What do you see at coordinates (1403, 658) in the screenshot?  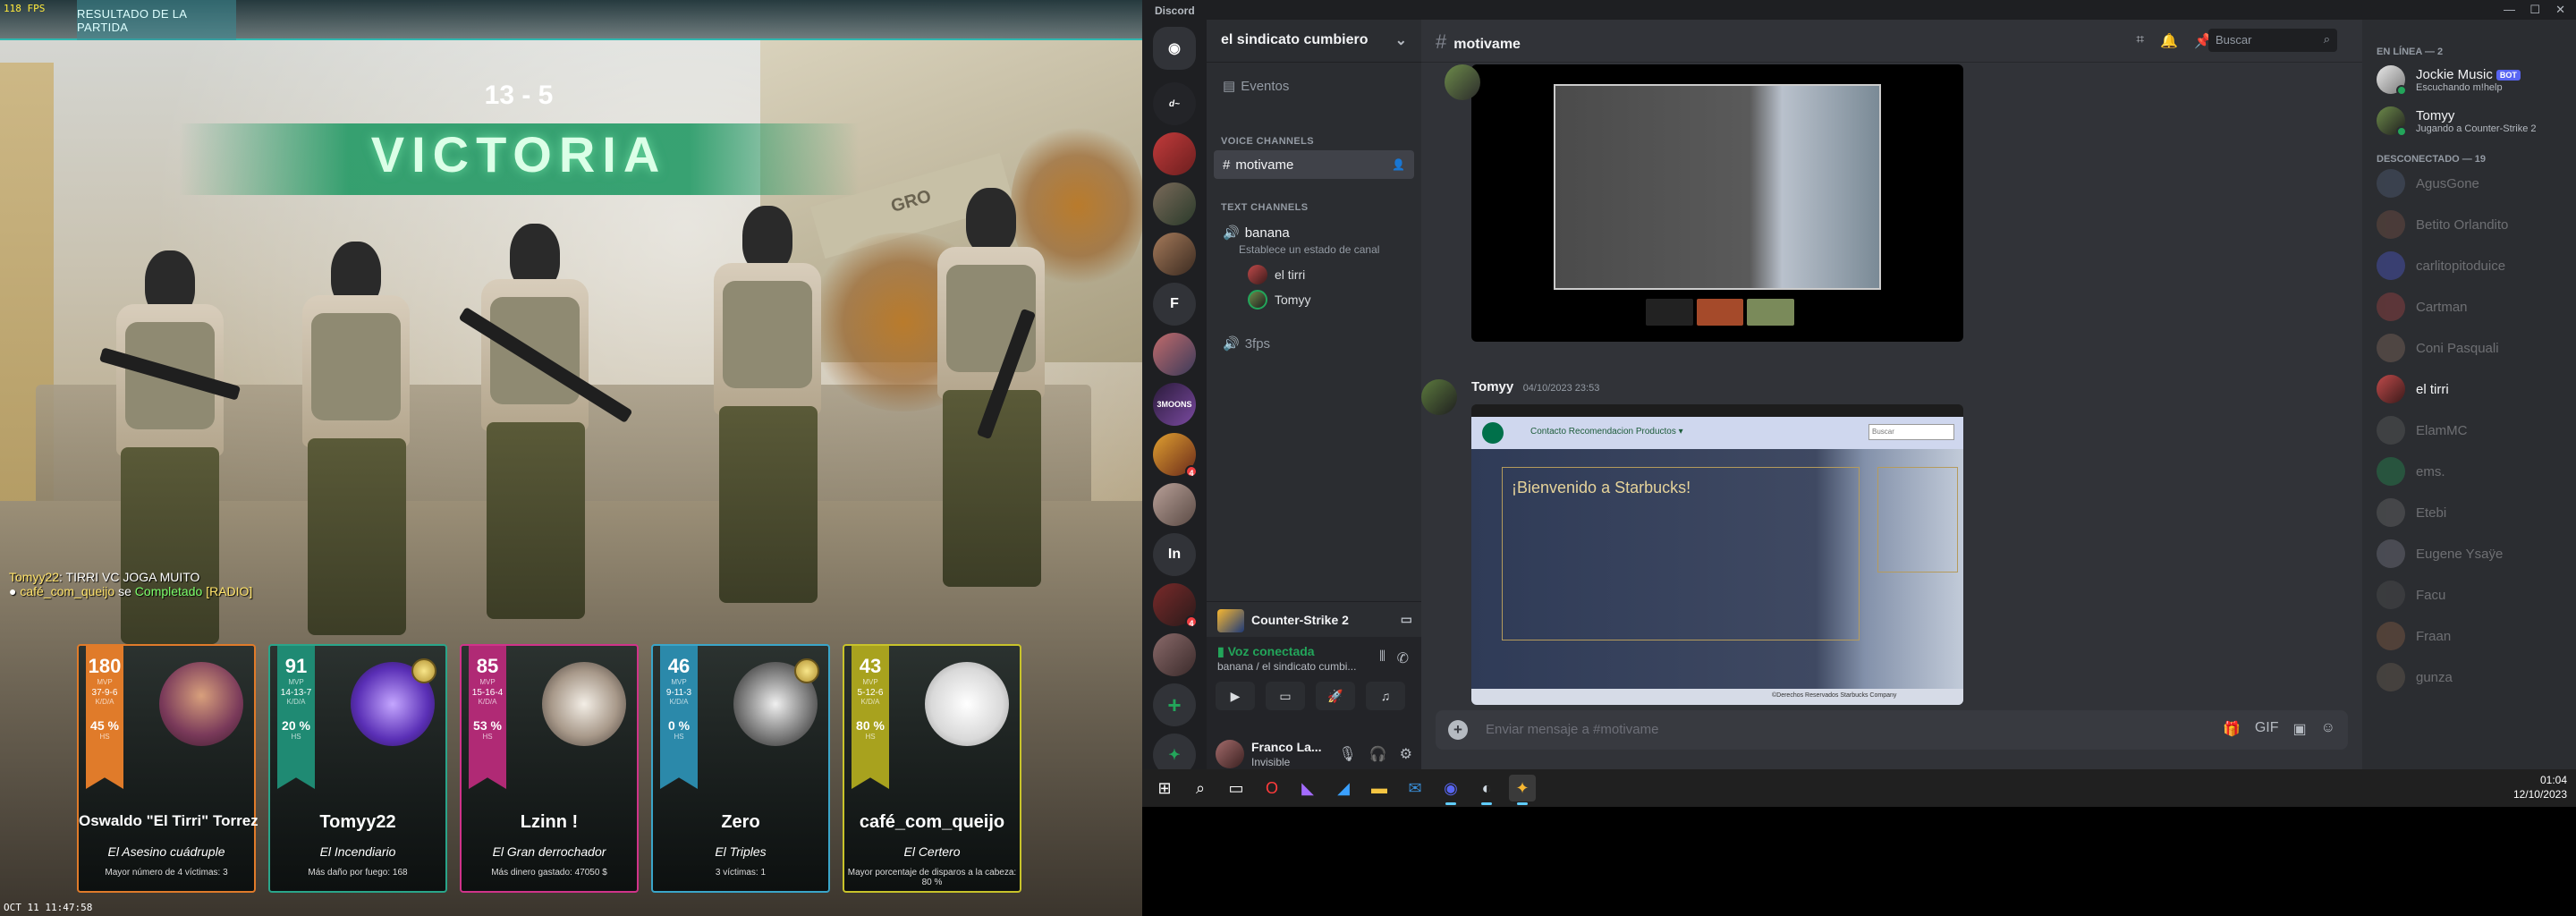 I see `disconnect-icon: ✆` at bounding box center [1403, 658].